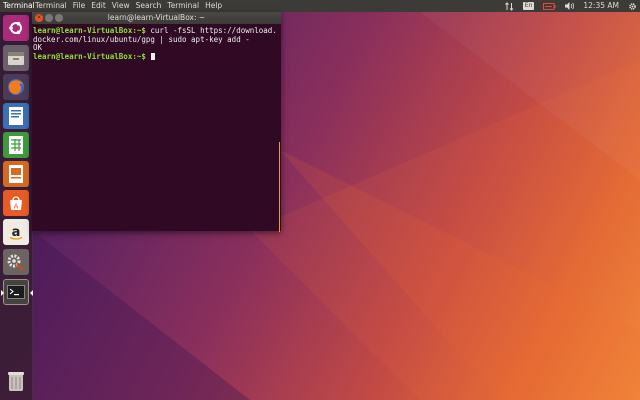 The image size is (640, 400). Describe the element at coordinates (17, 292) in the screenshot. I see `terminal-icon` at that location.